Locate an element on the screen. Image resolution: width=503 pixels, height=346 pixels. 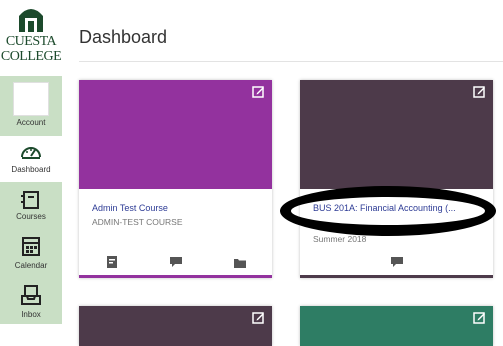
card-title: Admin Test Course is located at coordinates (130, 208).